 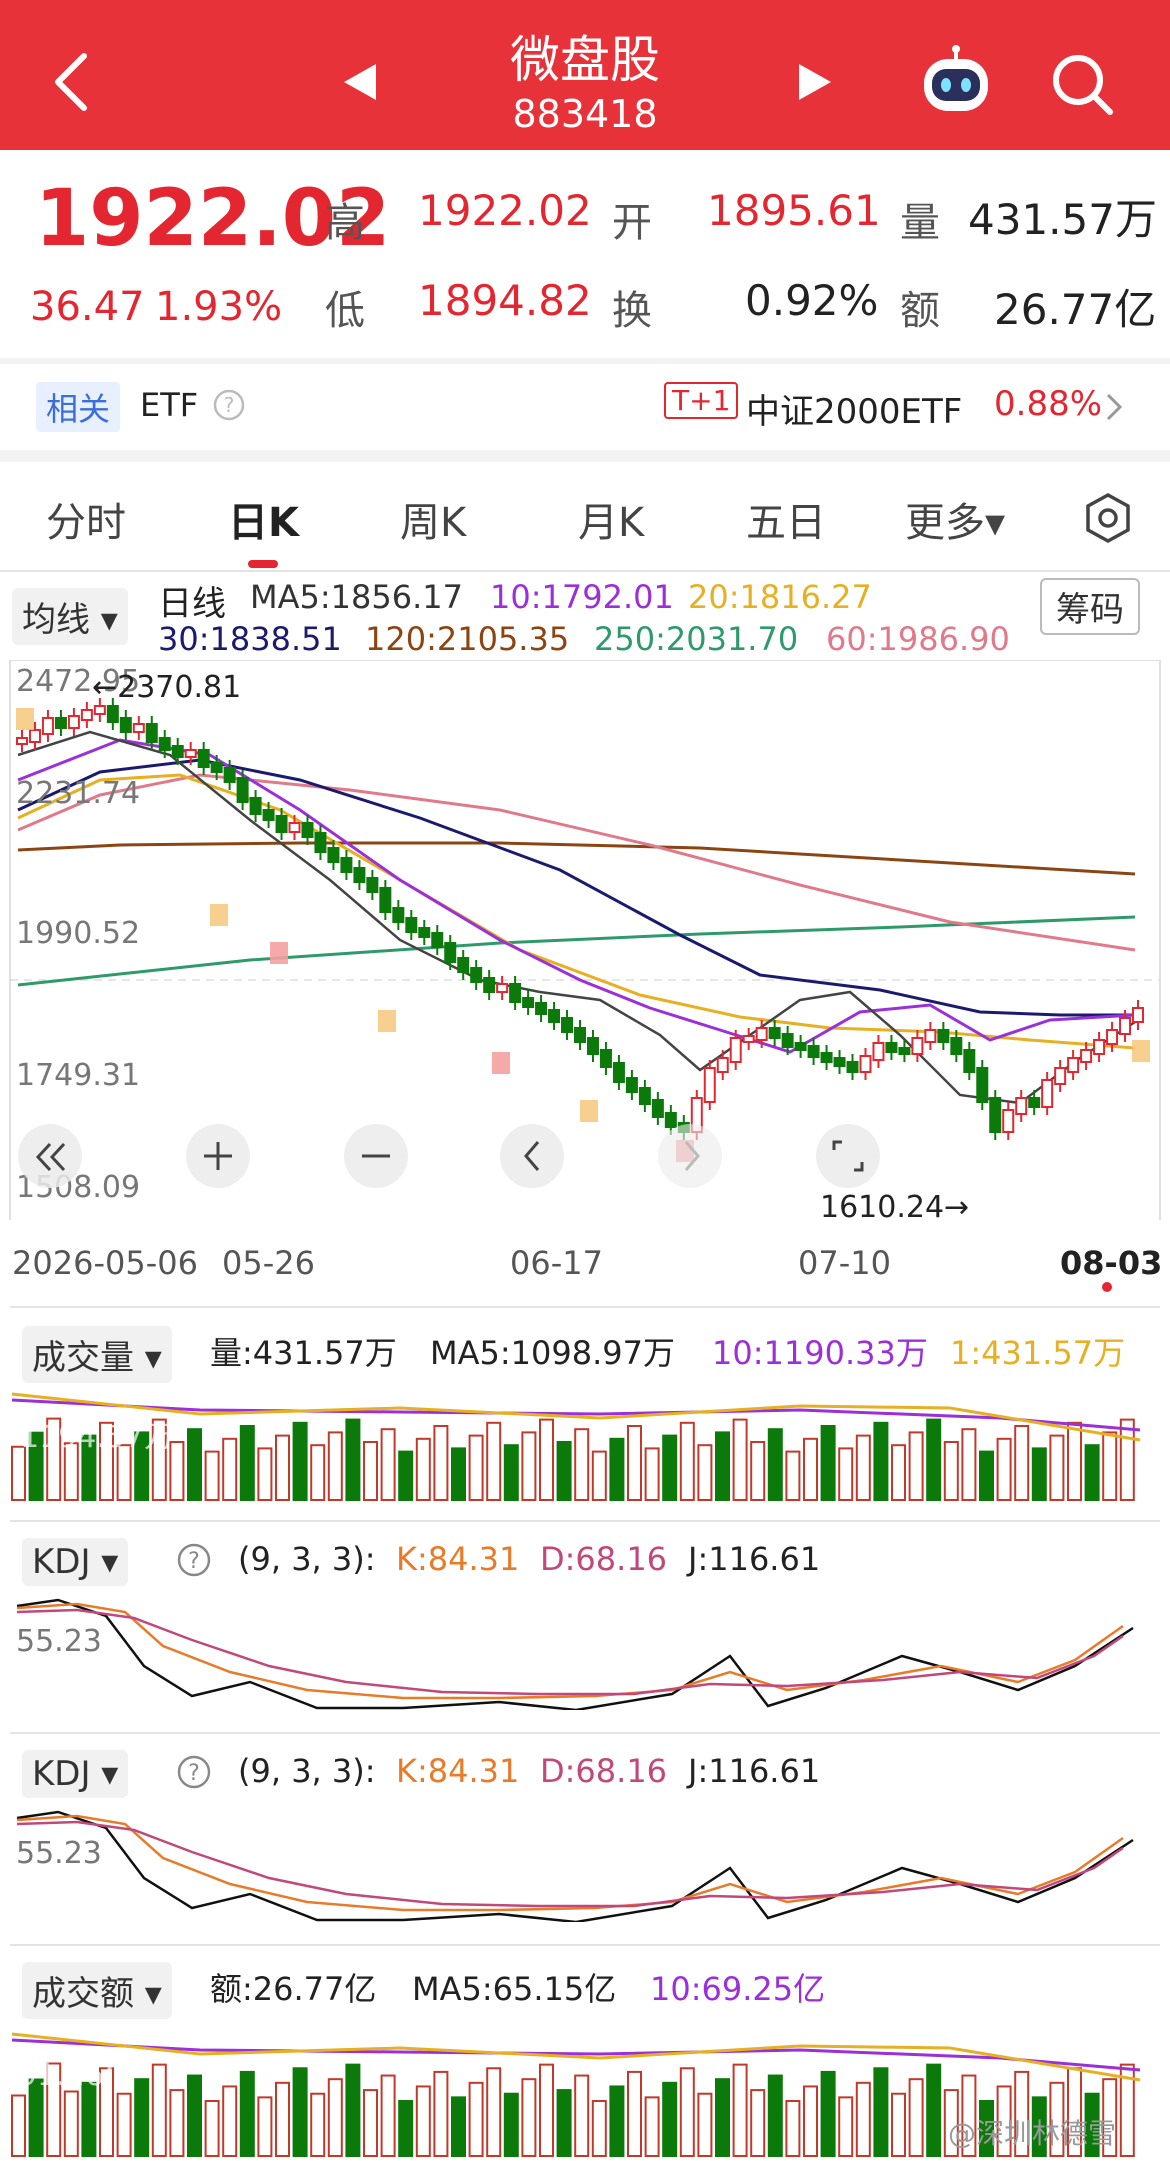 What do you see at coordinates (956, 82) in the screenshot?
I see `robot-assistant-icon` at bounding box center [956, 82].